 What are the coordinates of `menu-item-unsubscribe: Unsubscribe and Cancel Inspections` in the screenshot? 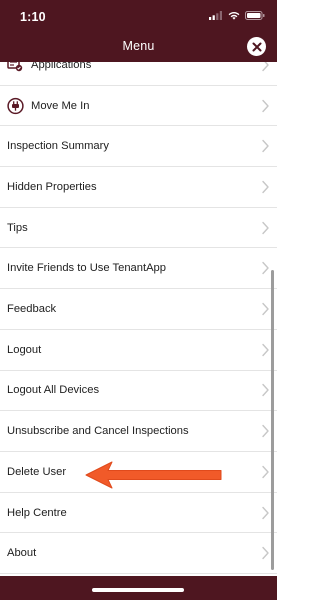 It's located at (138, 431).